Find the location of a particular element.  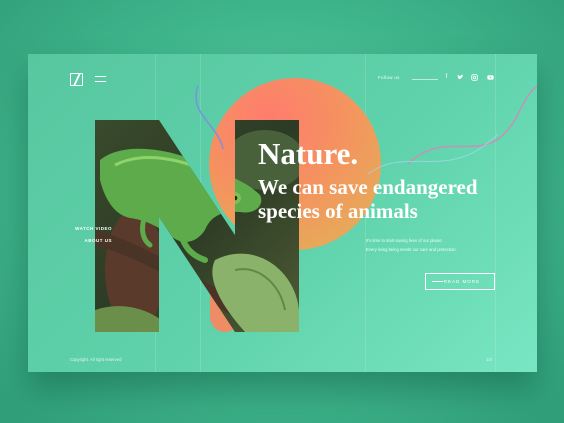

side-links: WATCH VIDEO ABOUT US is located at coordinates (91, 238).